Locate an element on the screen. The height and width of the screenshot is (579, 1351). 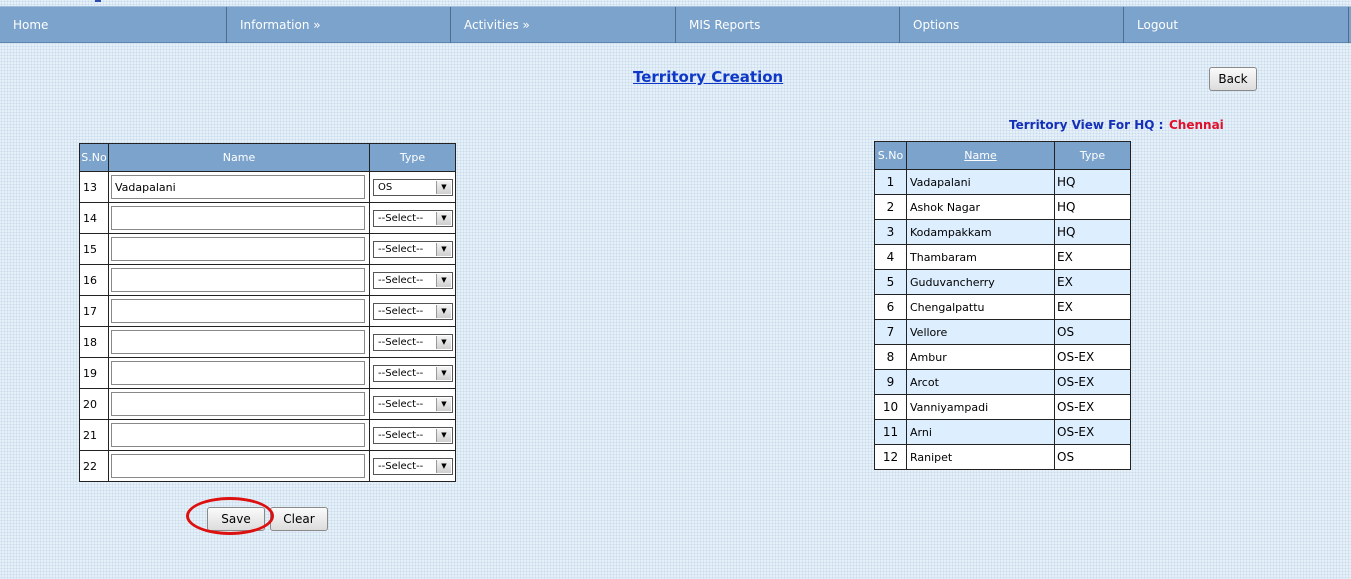
view-row: 3 Kodampakkam HQ is located at coordinates (1002, 232).